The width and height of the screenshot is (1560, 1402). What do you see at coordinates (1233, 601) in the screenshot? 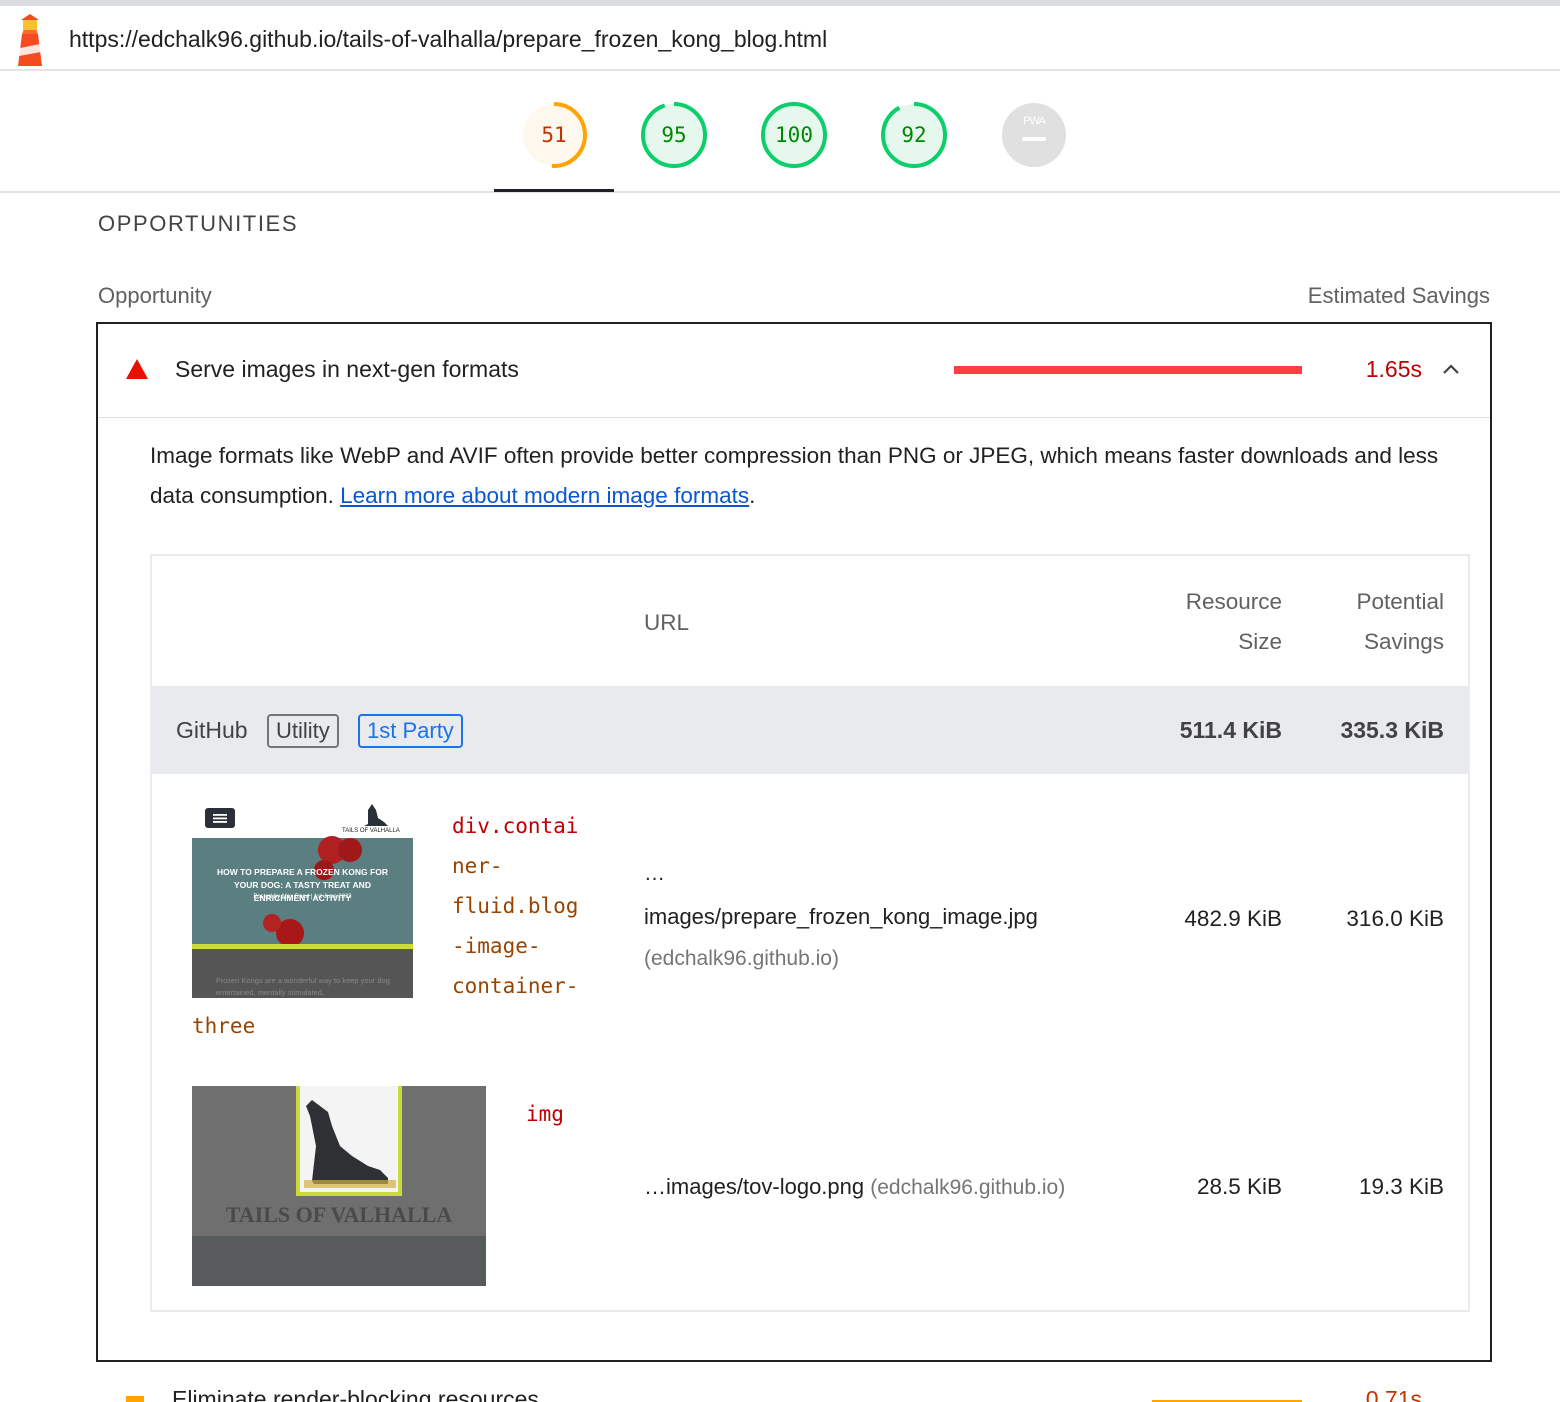
I see `table-header-resource-size-line1: Resource` at bounding box center [1233, 601].